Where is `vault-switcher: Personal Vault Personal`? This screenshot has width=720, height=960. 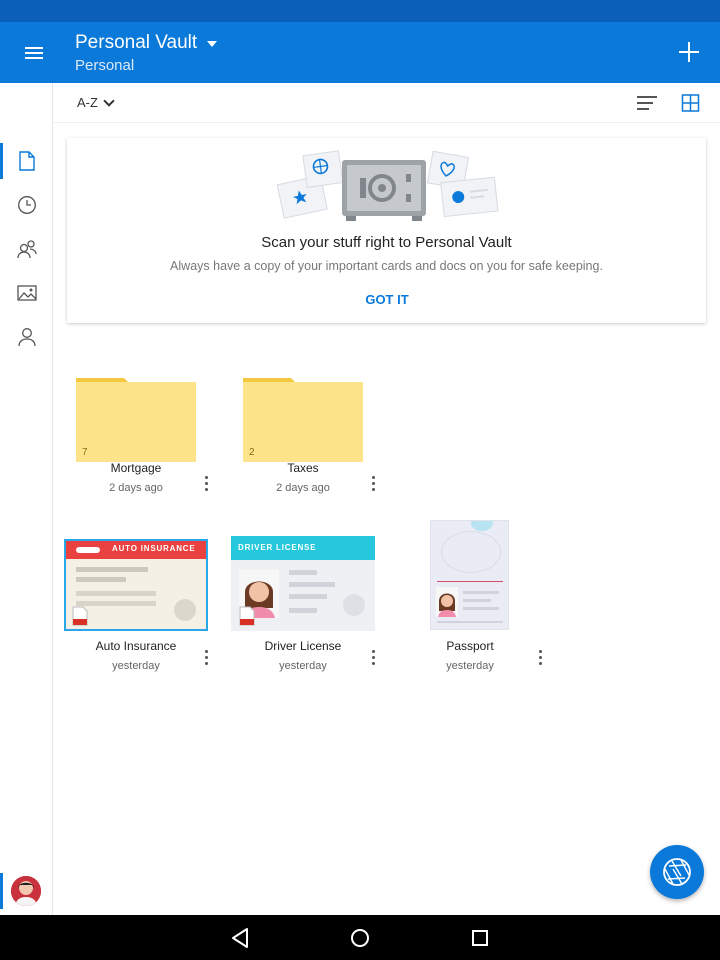 vault-switcher: Personal Vault Personal is located at coordinates (146, 52).